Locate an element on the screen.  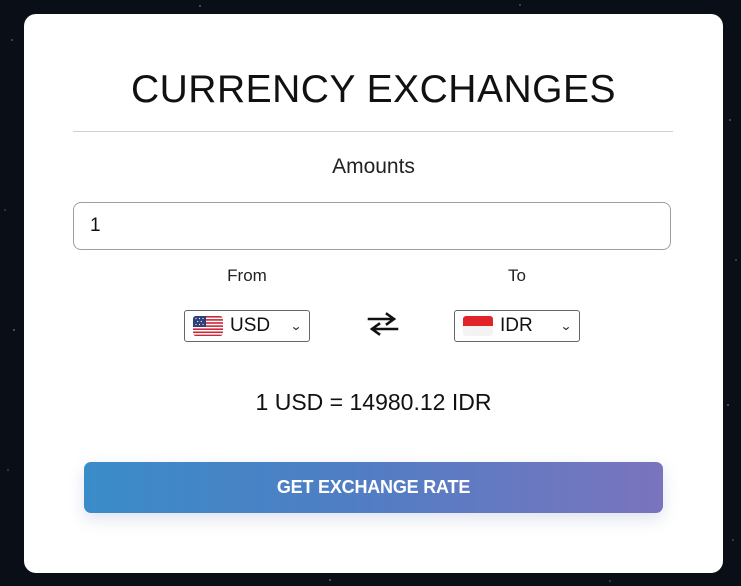
to-currency-select: IDR ⌄ is located at coordinates (517, 326).